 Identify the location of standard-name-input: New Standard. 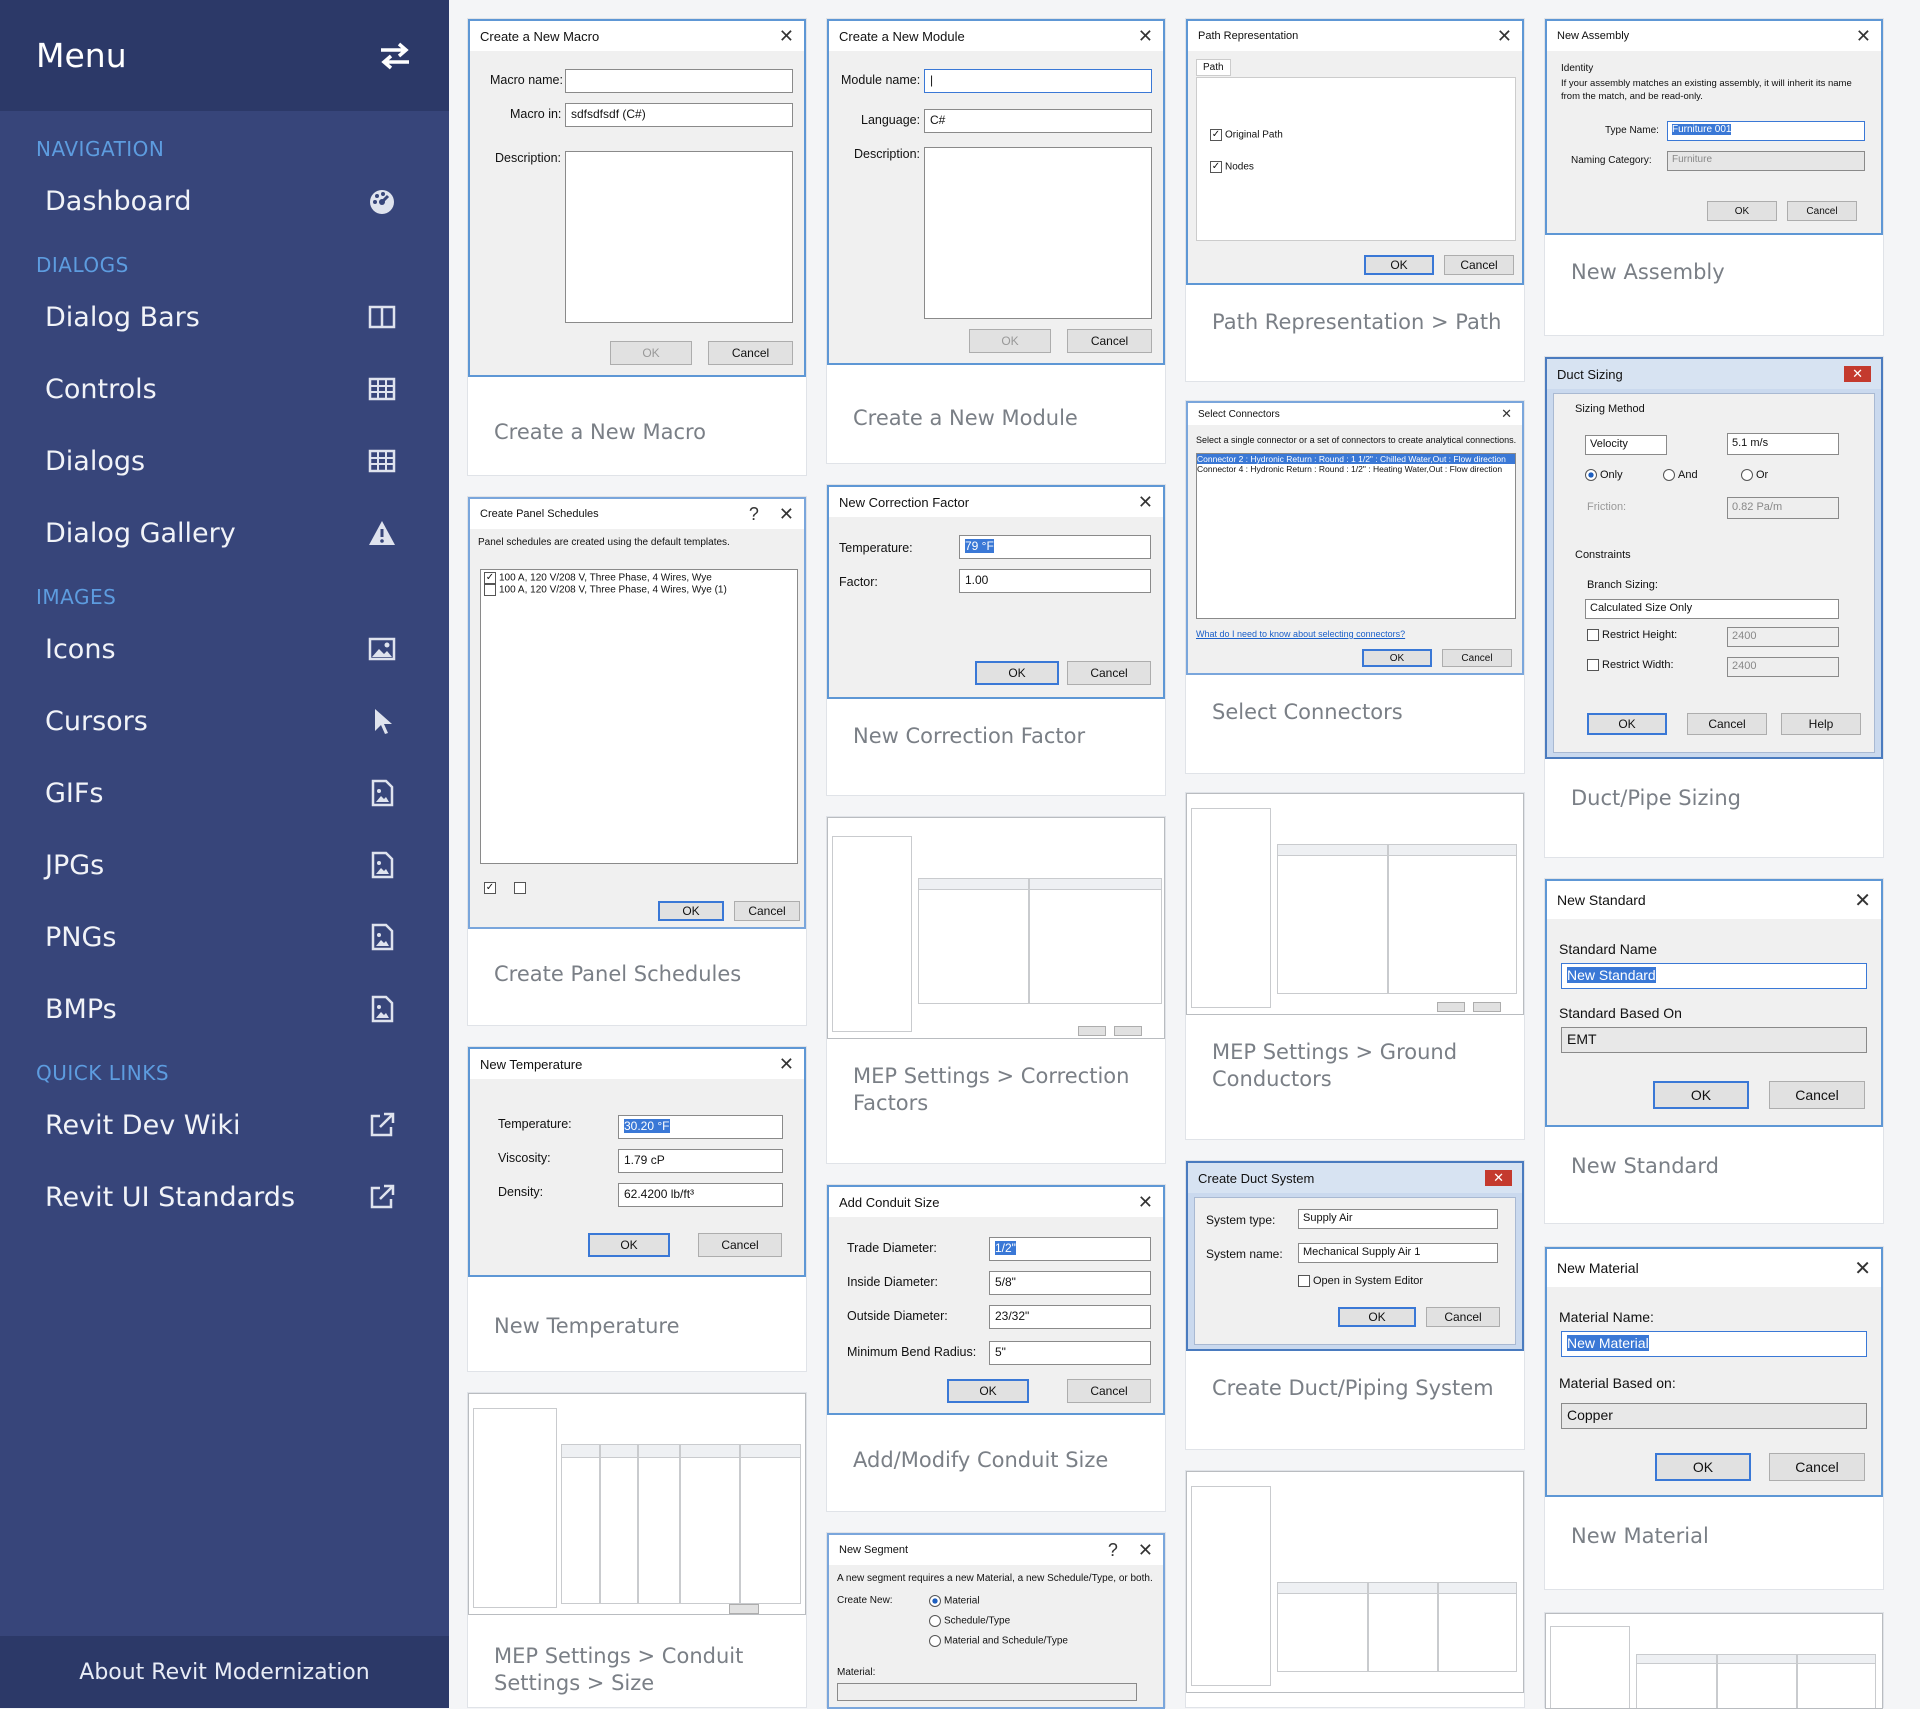
(1714, 976).